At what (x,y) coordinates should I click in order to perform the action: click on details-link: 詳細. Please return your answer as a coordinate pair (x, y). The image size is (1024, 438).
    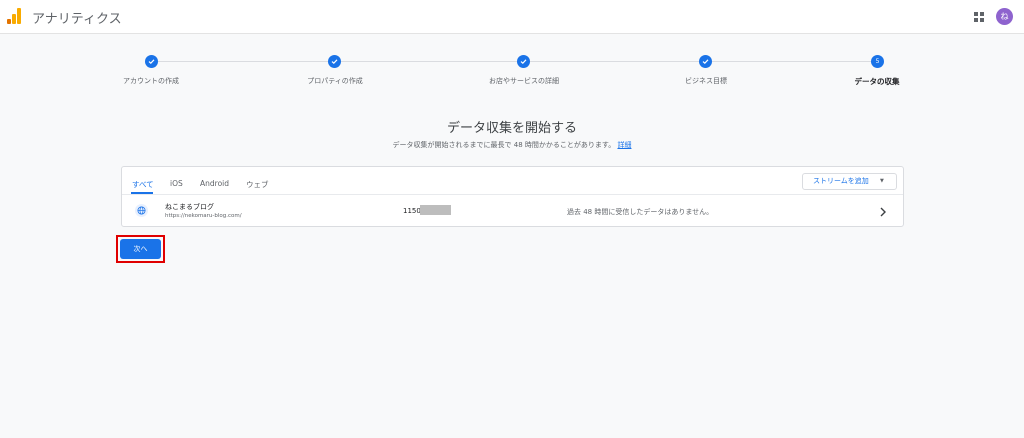
    Looking at the image, I should click on (624, 145).